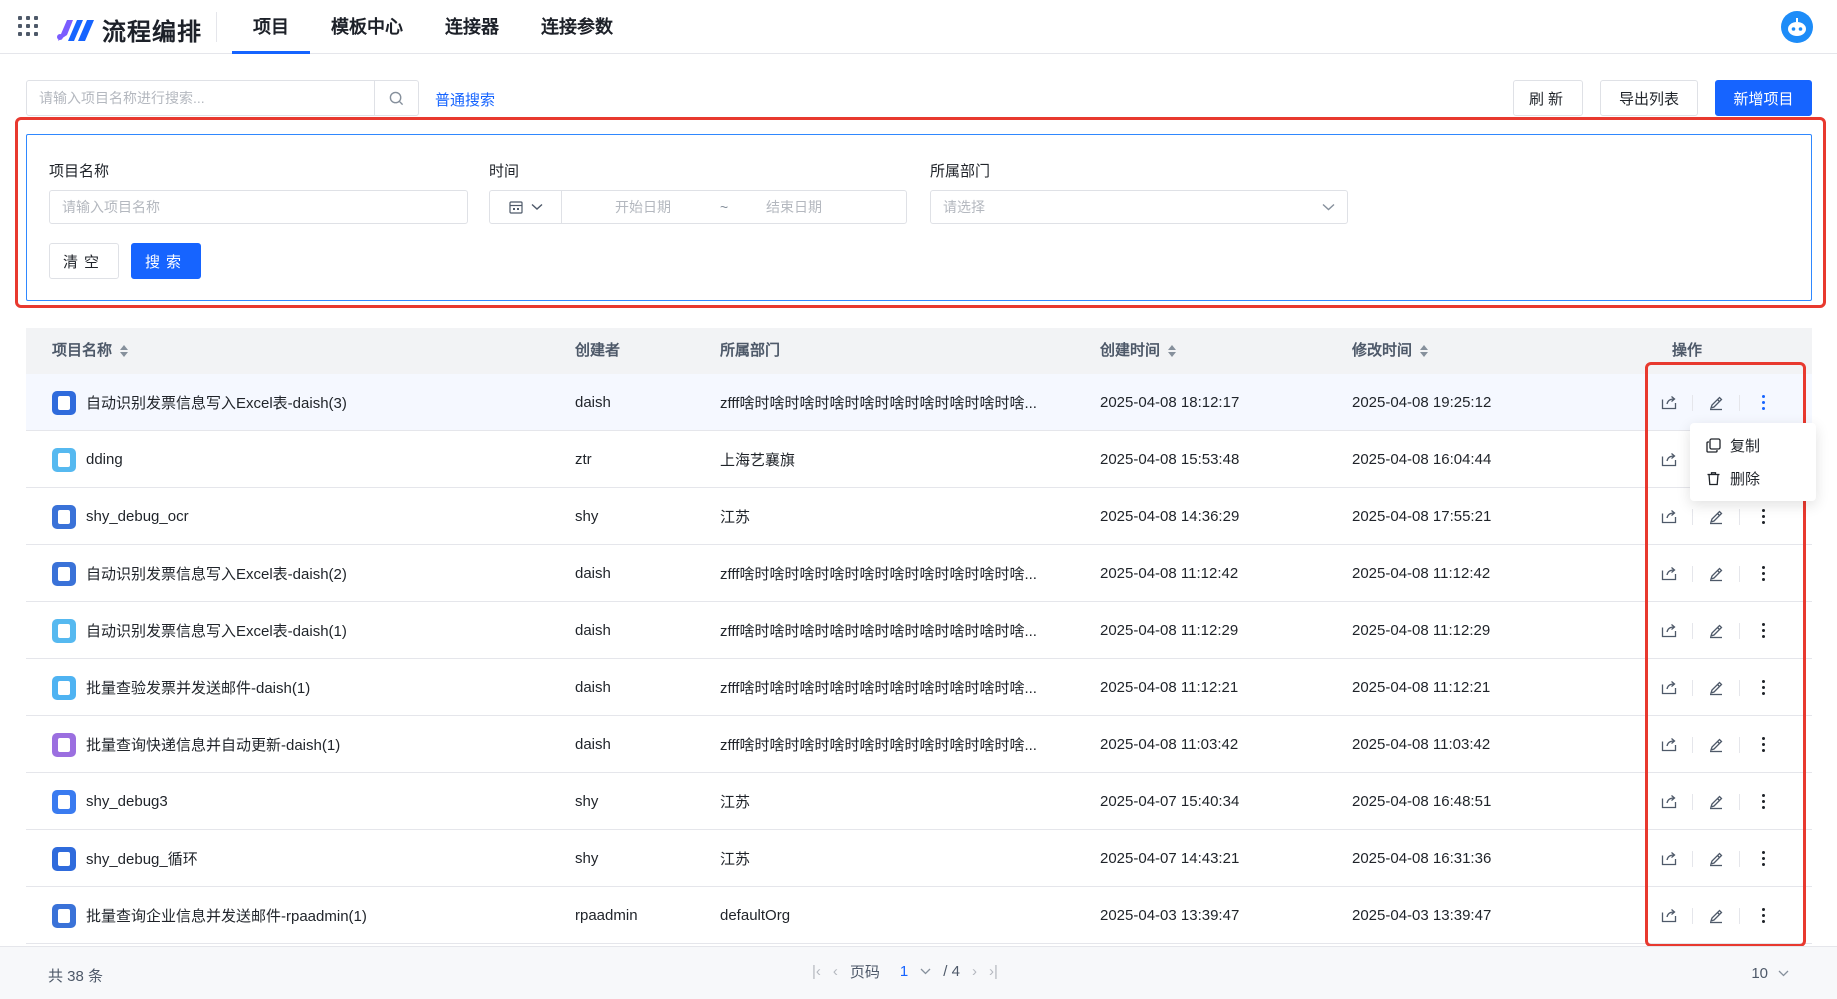 This screenshot has height=999, width=1837. What do you see at coordinates (137, 516) in the screenshot?
I see `project-name: shy_debug_ocr` at bounding box center [137, 516].